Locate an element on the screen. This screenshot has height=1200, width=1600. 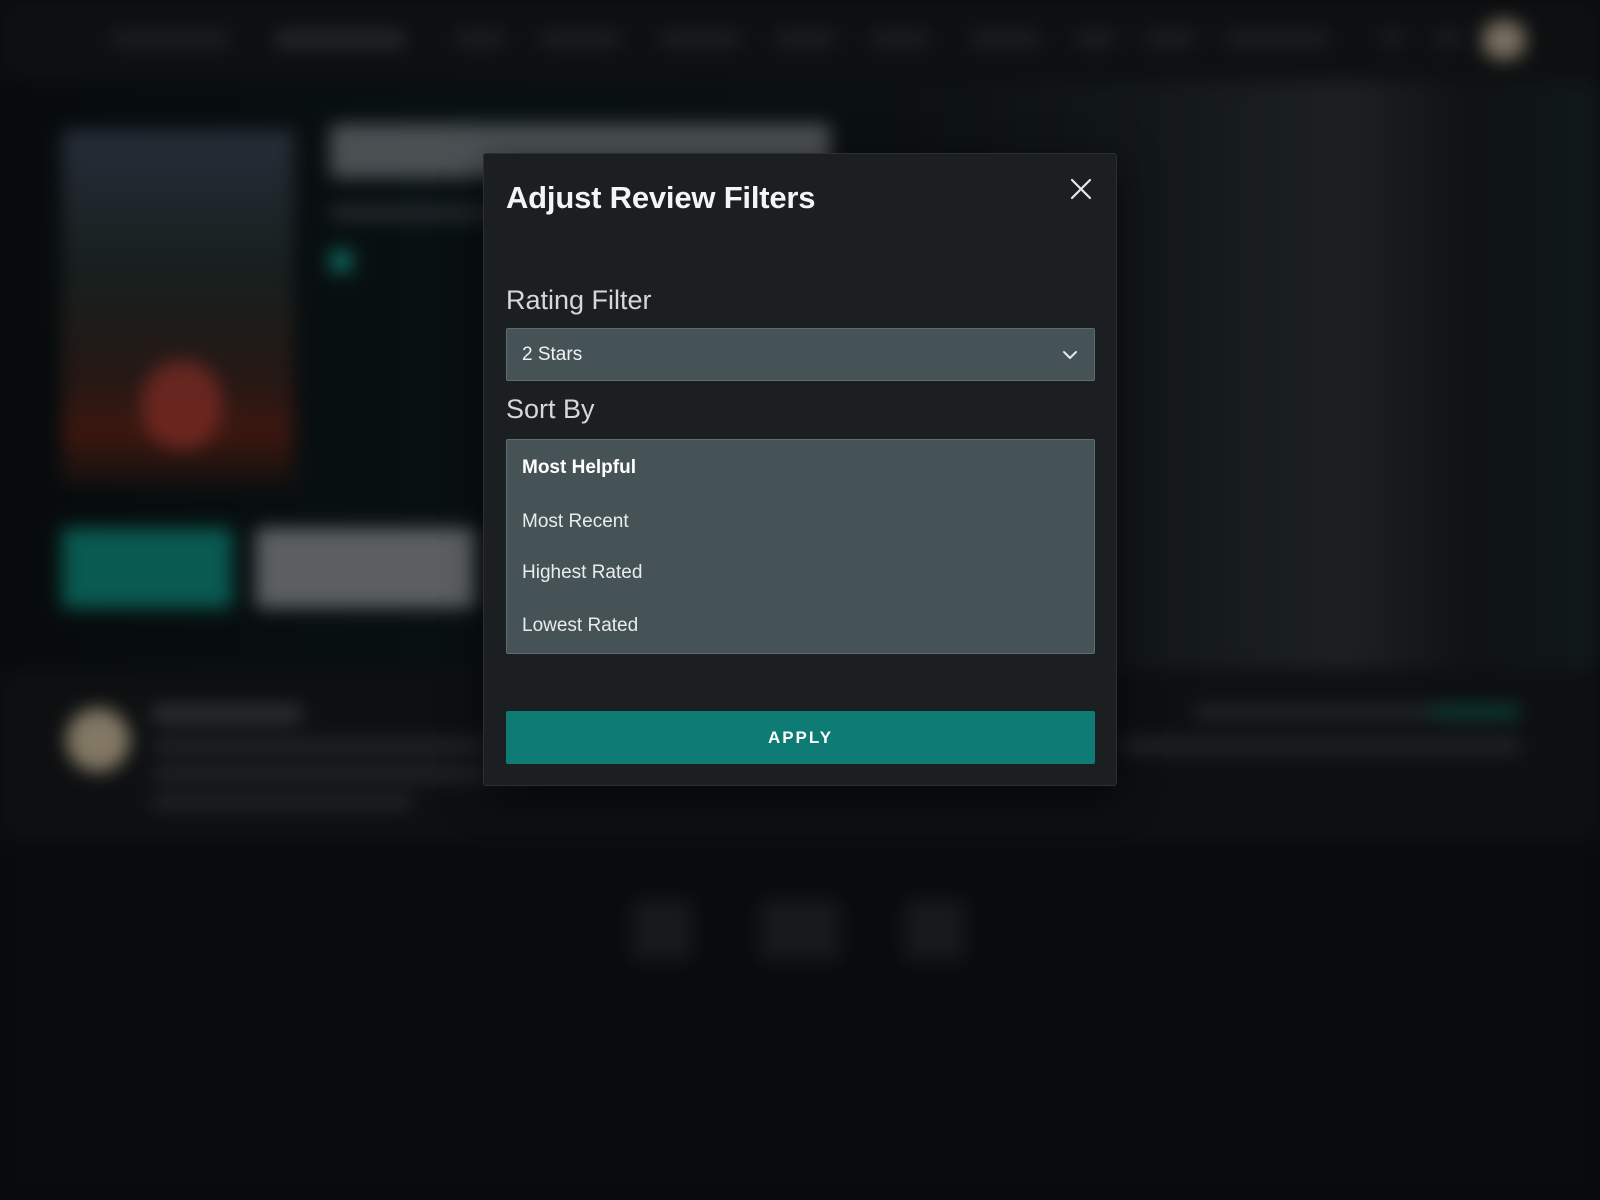
close-button is located at coordinates (1081, 189).